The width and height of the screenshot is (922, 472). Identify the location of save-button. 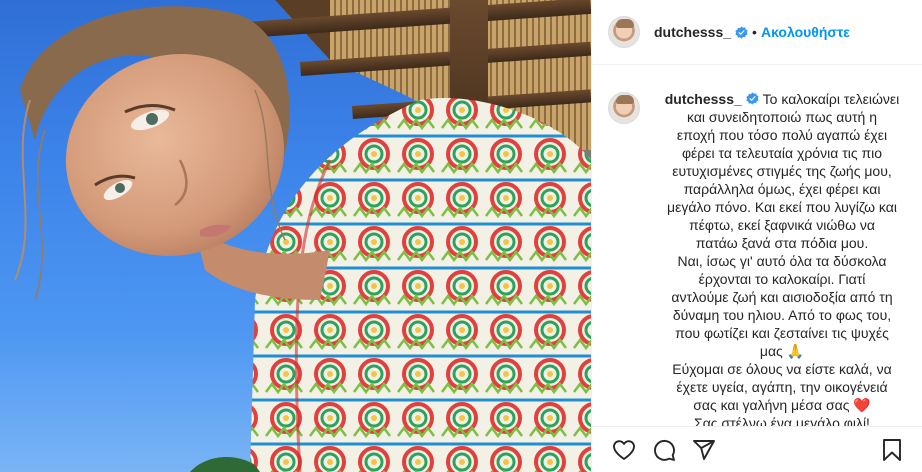
(892, 450).